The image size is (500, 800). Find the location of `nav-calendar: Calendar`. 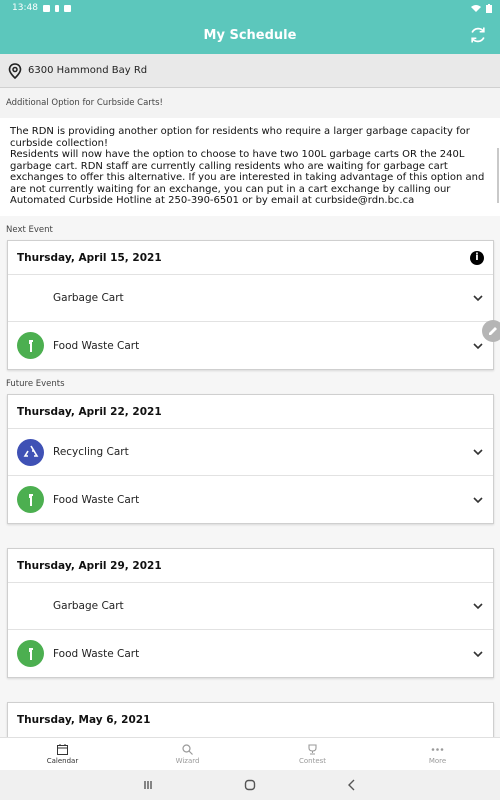

nav-calendar: Calendar is located at coordinates (62, 754).